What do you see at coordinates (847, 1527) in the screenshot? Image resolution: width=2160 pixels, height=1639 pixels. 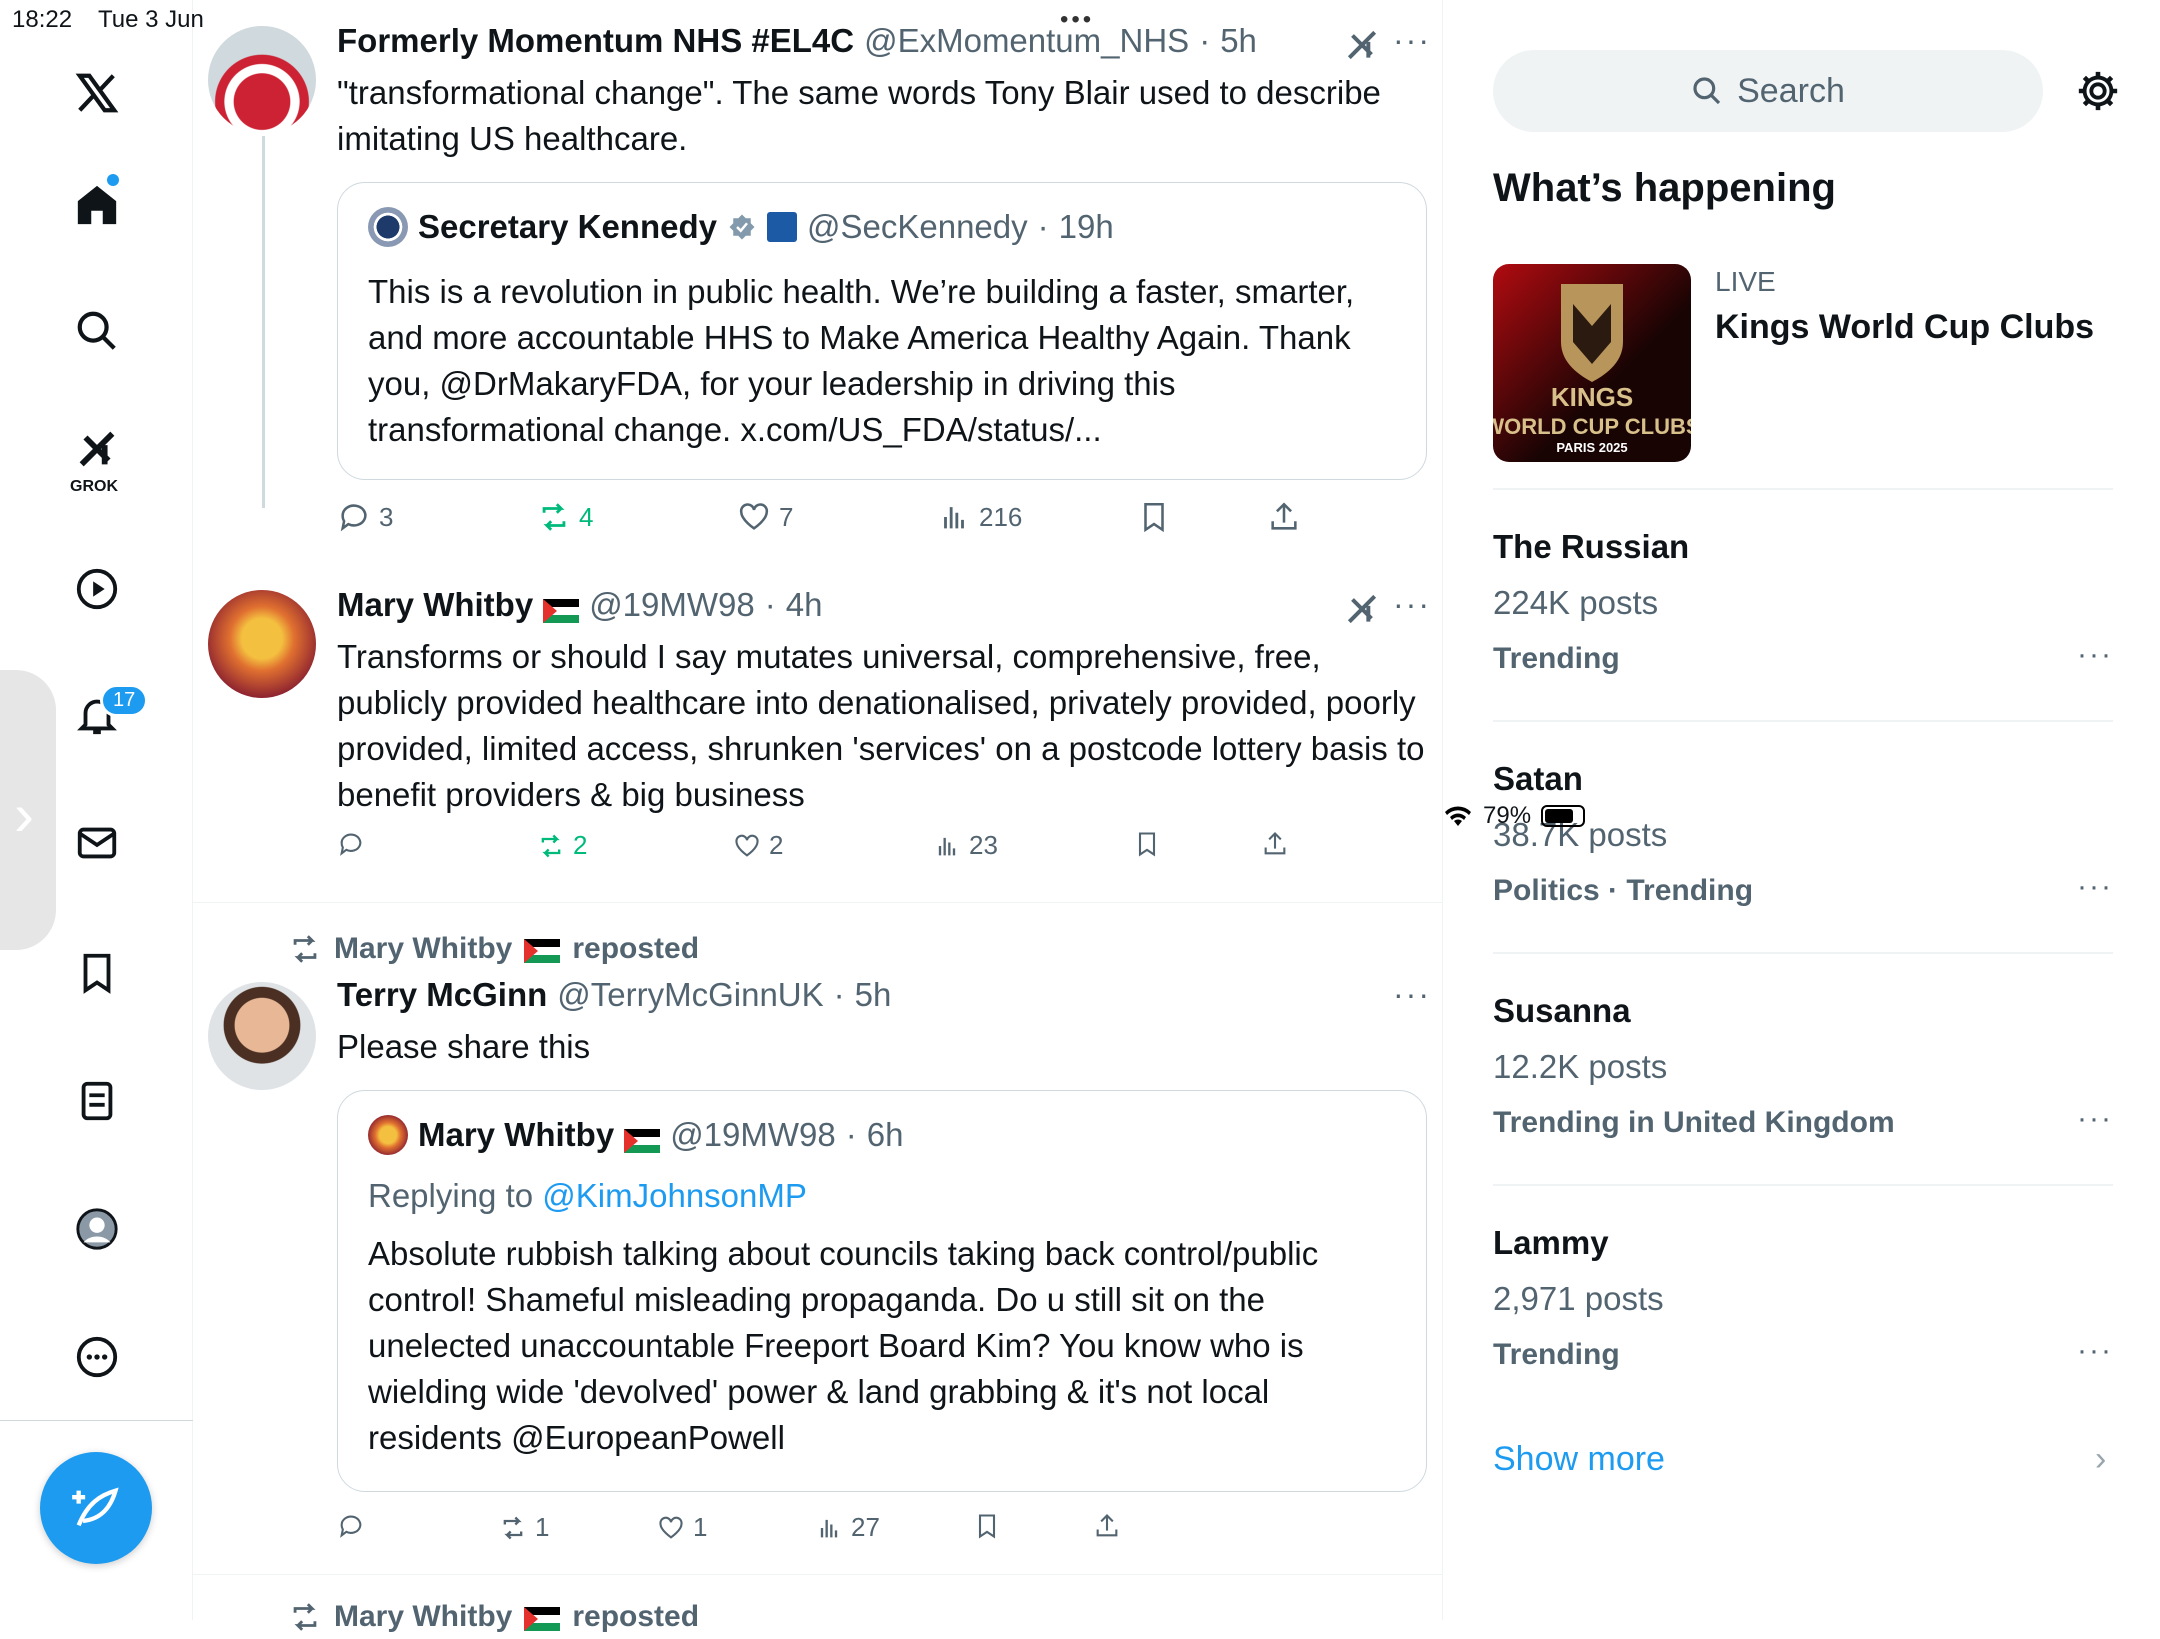 I see `views-button: 27` at bounding box center [847, 1527].